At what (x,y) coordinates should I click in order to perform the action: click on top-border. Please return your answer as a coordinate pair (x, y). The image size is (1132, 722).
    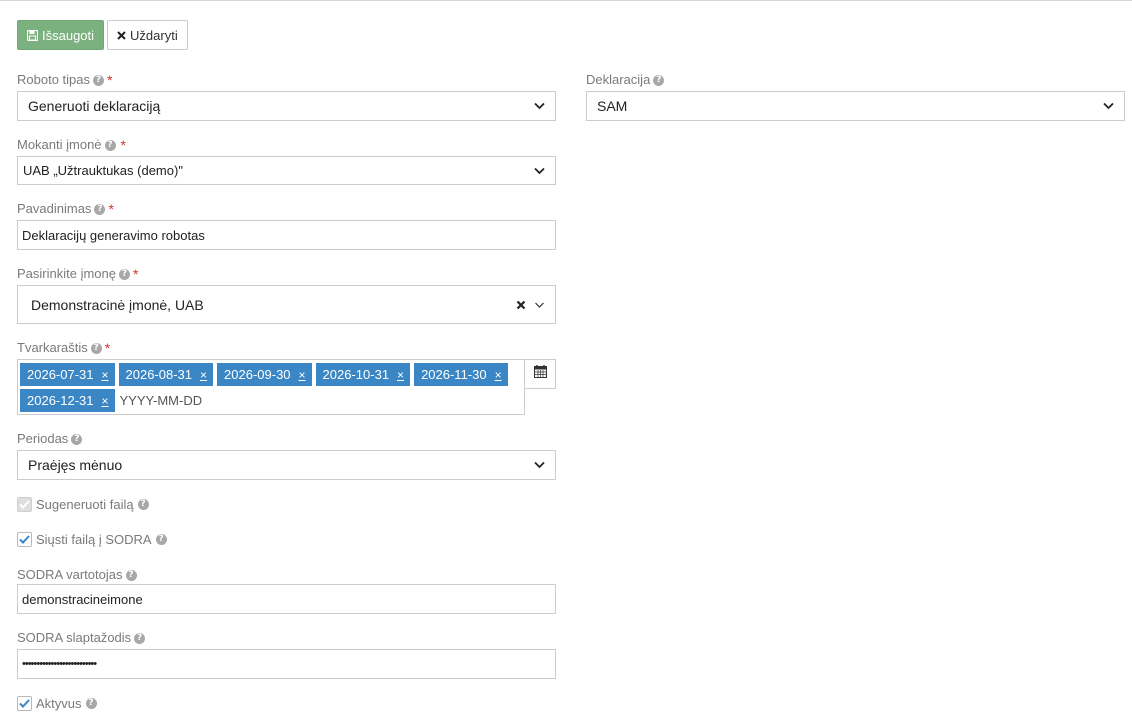
    Looking at the image, I should click on (566, 0).